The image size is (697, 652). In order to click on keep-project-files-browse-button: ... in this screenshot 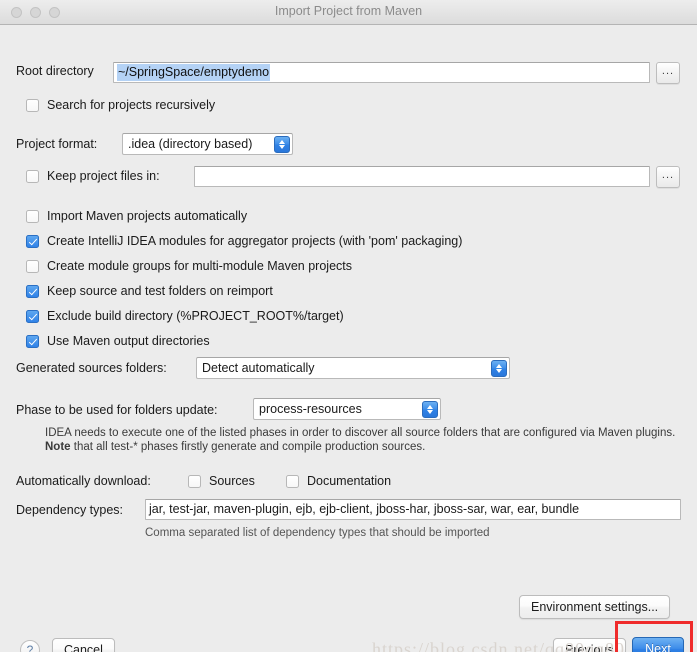, I will do `click(668, 177)`.